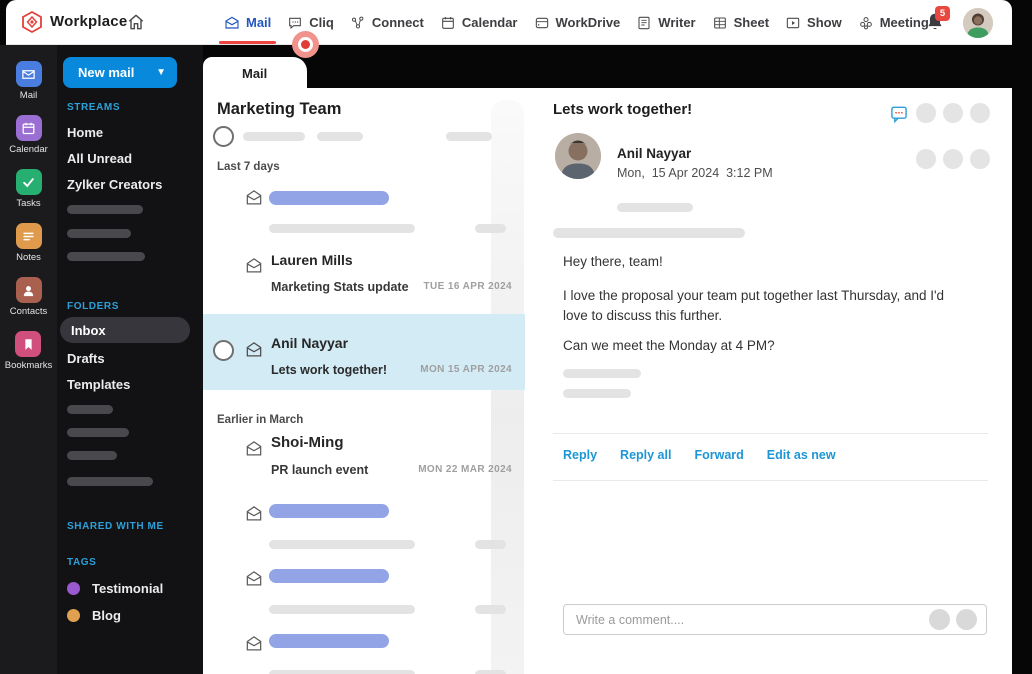 The width and height of the screenshot is (1032, 674). Describe the element at coordinates (114, 184) in the screenshot. I see `sidebar-item-zylker-creators: Zylker Creators` at that location.